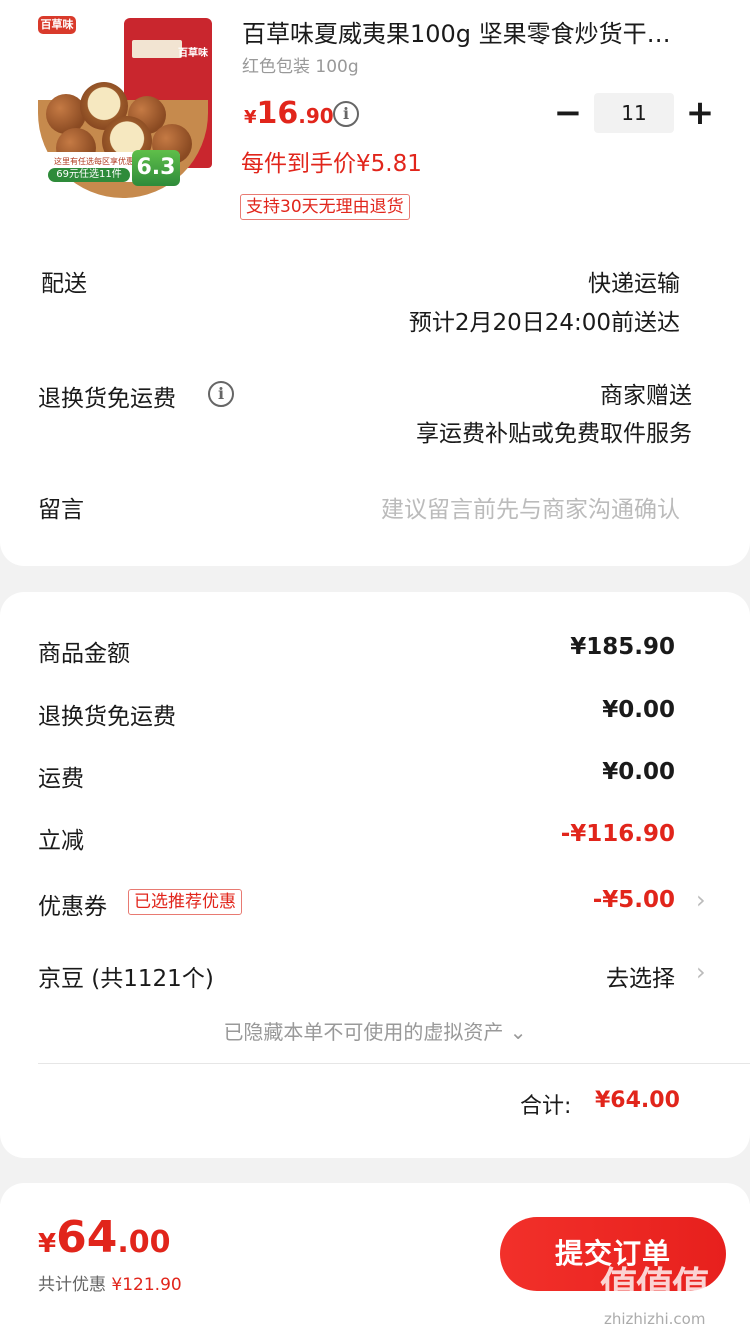  Describe the element at coordinates (331, 164) in the screenshot. I see `unit-price: 每件到手价¥5.81` at that location.